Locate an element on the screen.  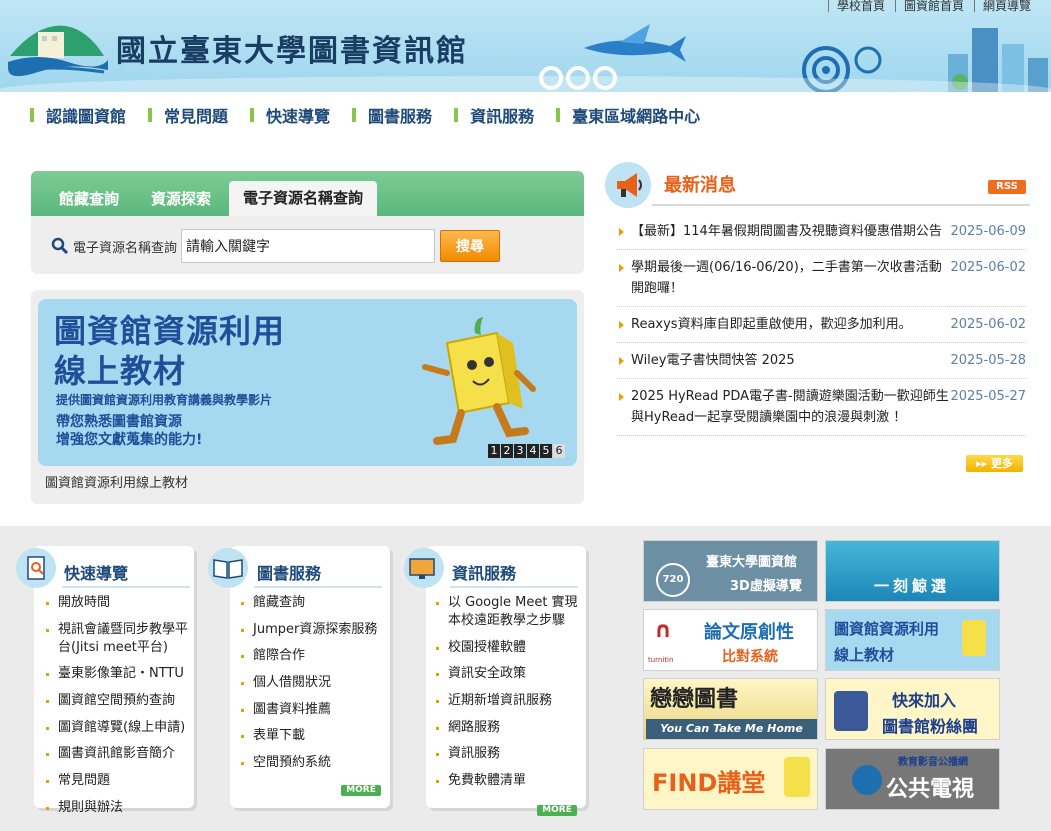
tile-used-books: 戀戀圖書 You Can Take Me Home is located at coordinates (730, 709).